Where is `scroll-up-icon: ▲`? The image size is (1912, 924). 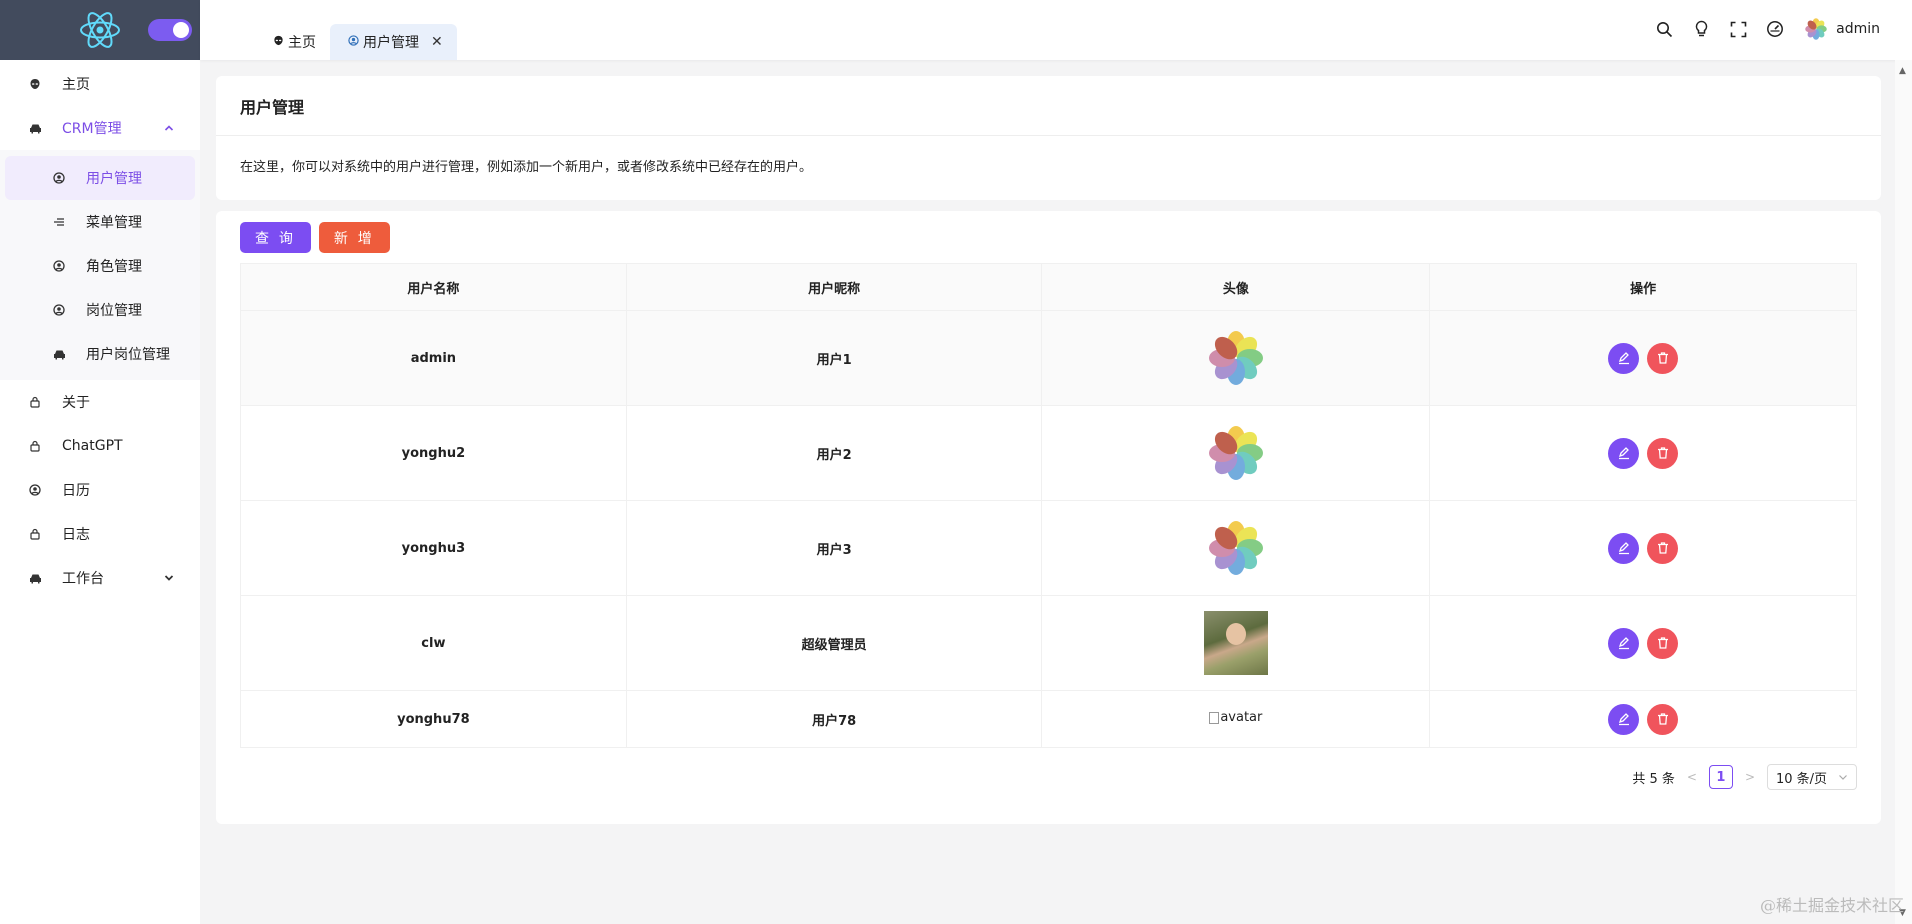
scroll-up-icon: ▲ is located at coordinates (1902, 71).